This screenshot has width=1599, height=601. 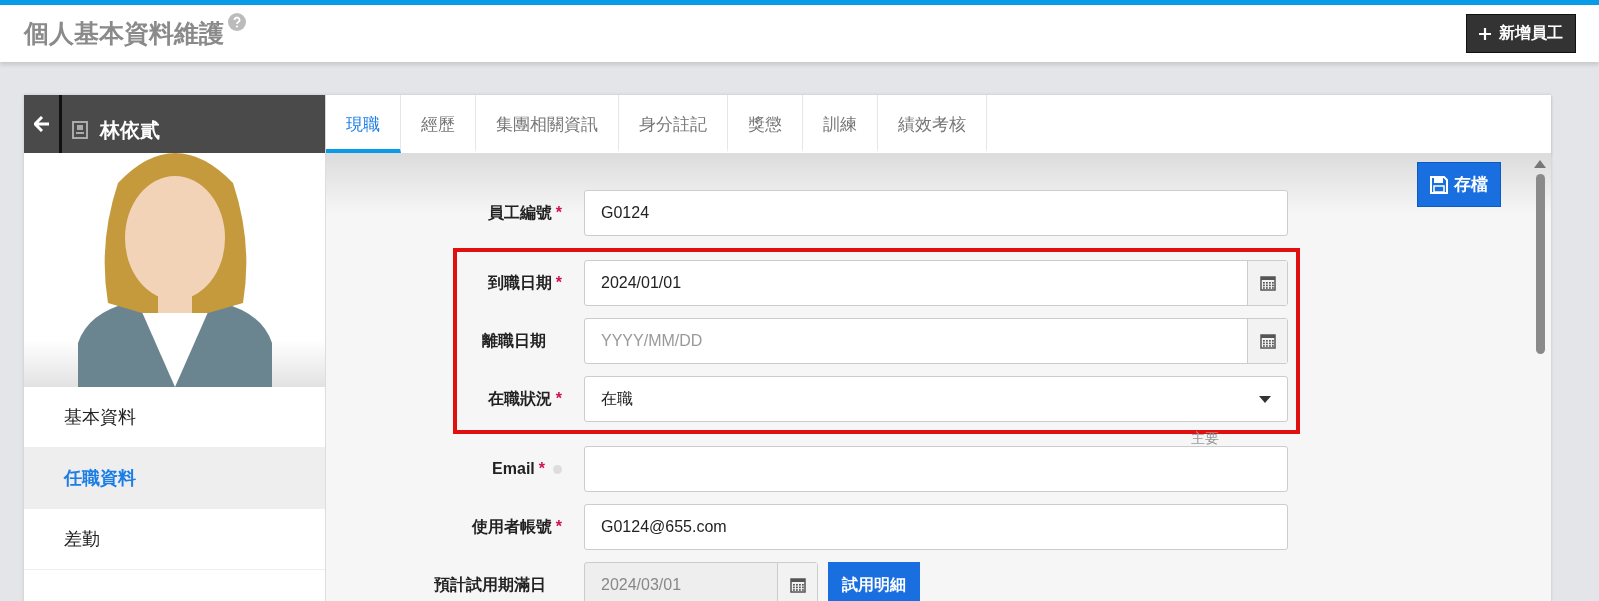 I want to click on scroll-up-icon, so click(x=1540, y=164).